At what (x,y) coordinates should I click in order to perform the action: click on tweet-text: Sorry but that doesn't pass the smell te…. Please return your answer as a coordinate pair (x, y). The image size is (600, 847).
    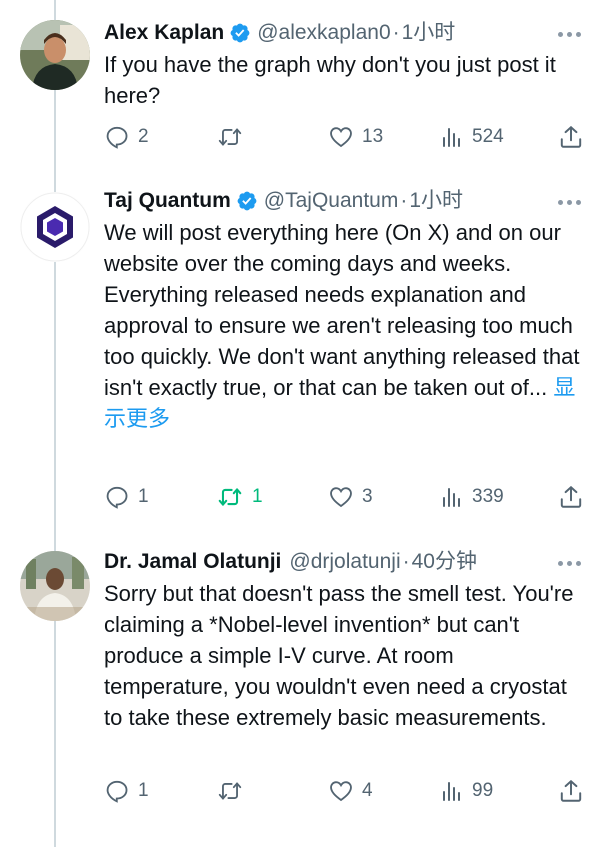
    Looking at the image, I should click on (343, 655).